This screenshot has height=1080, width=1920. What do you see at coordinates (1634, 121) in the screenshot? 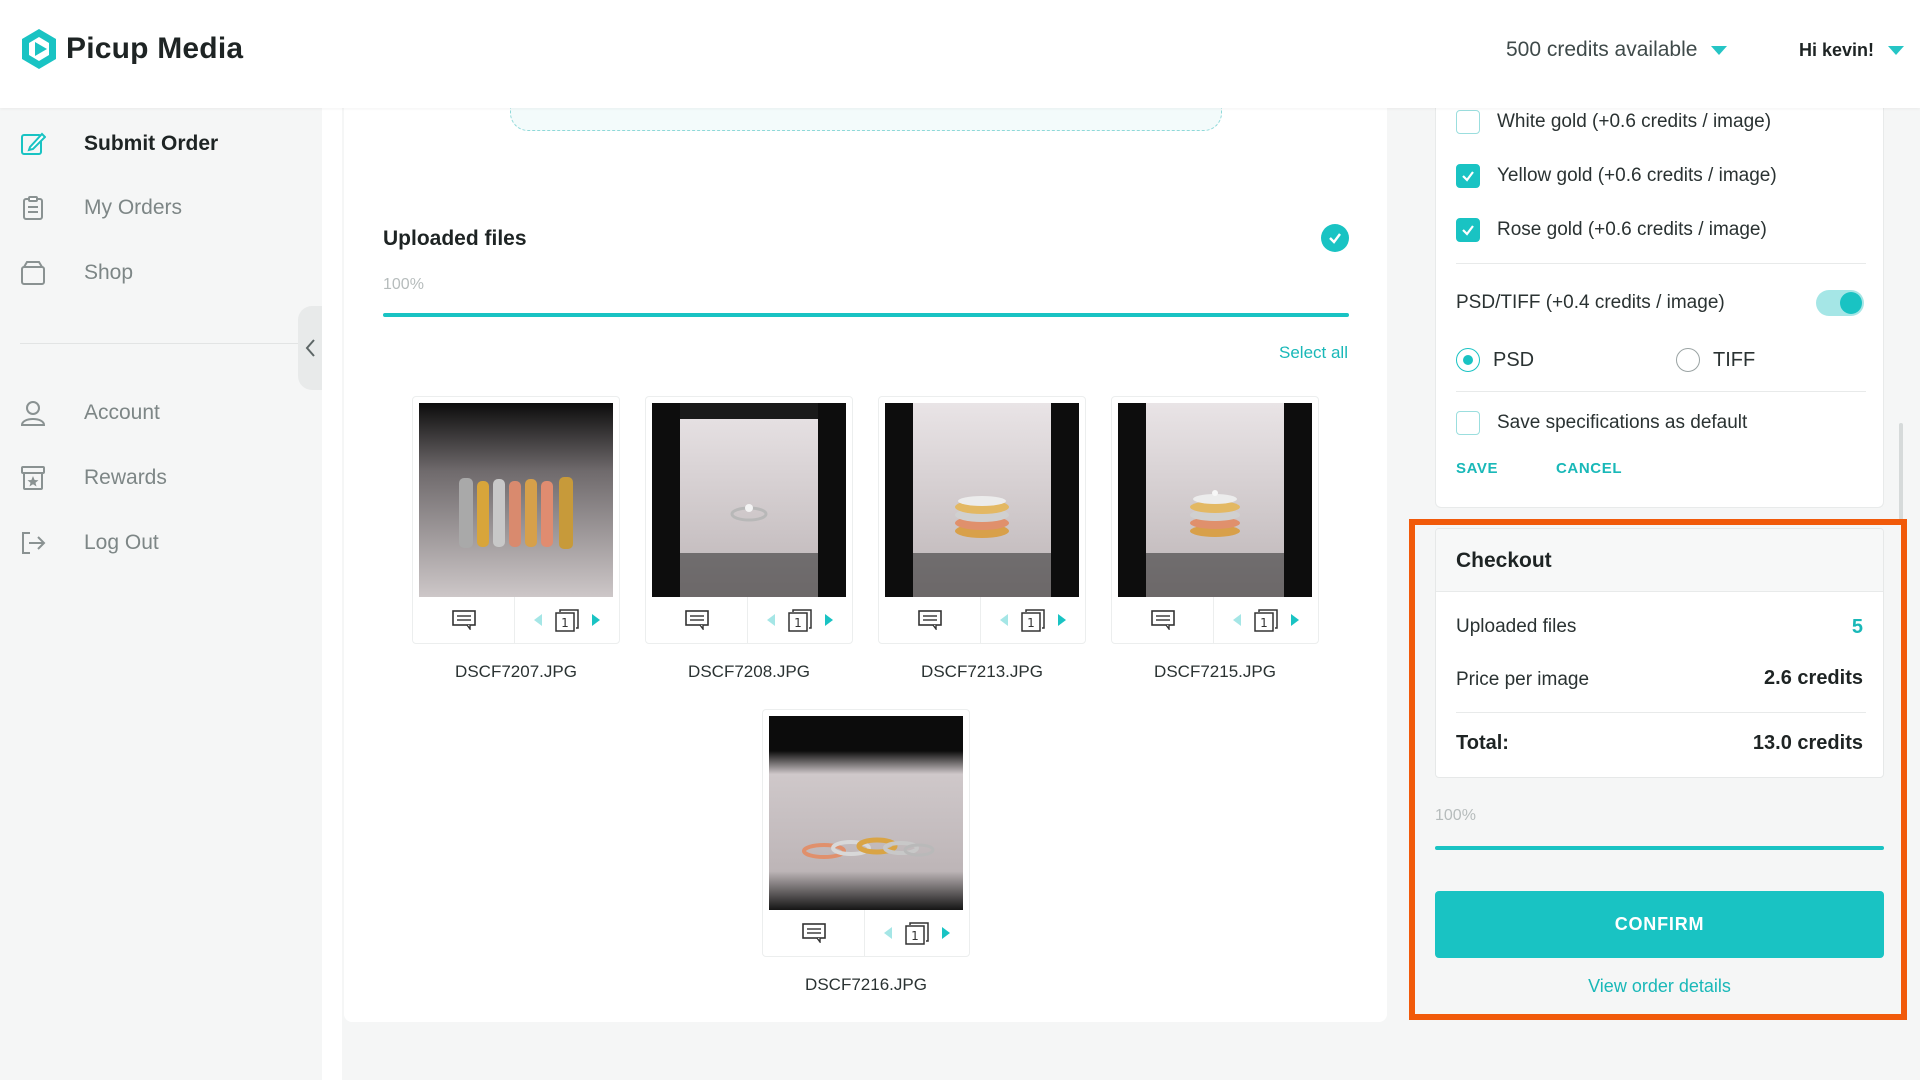
I see `option-label: White gold (+0.6 credits / image)` at bounding box center [1634, 121].